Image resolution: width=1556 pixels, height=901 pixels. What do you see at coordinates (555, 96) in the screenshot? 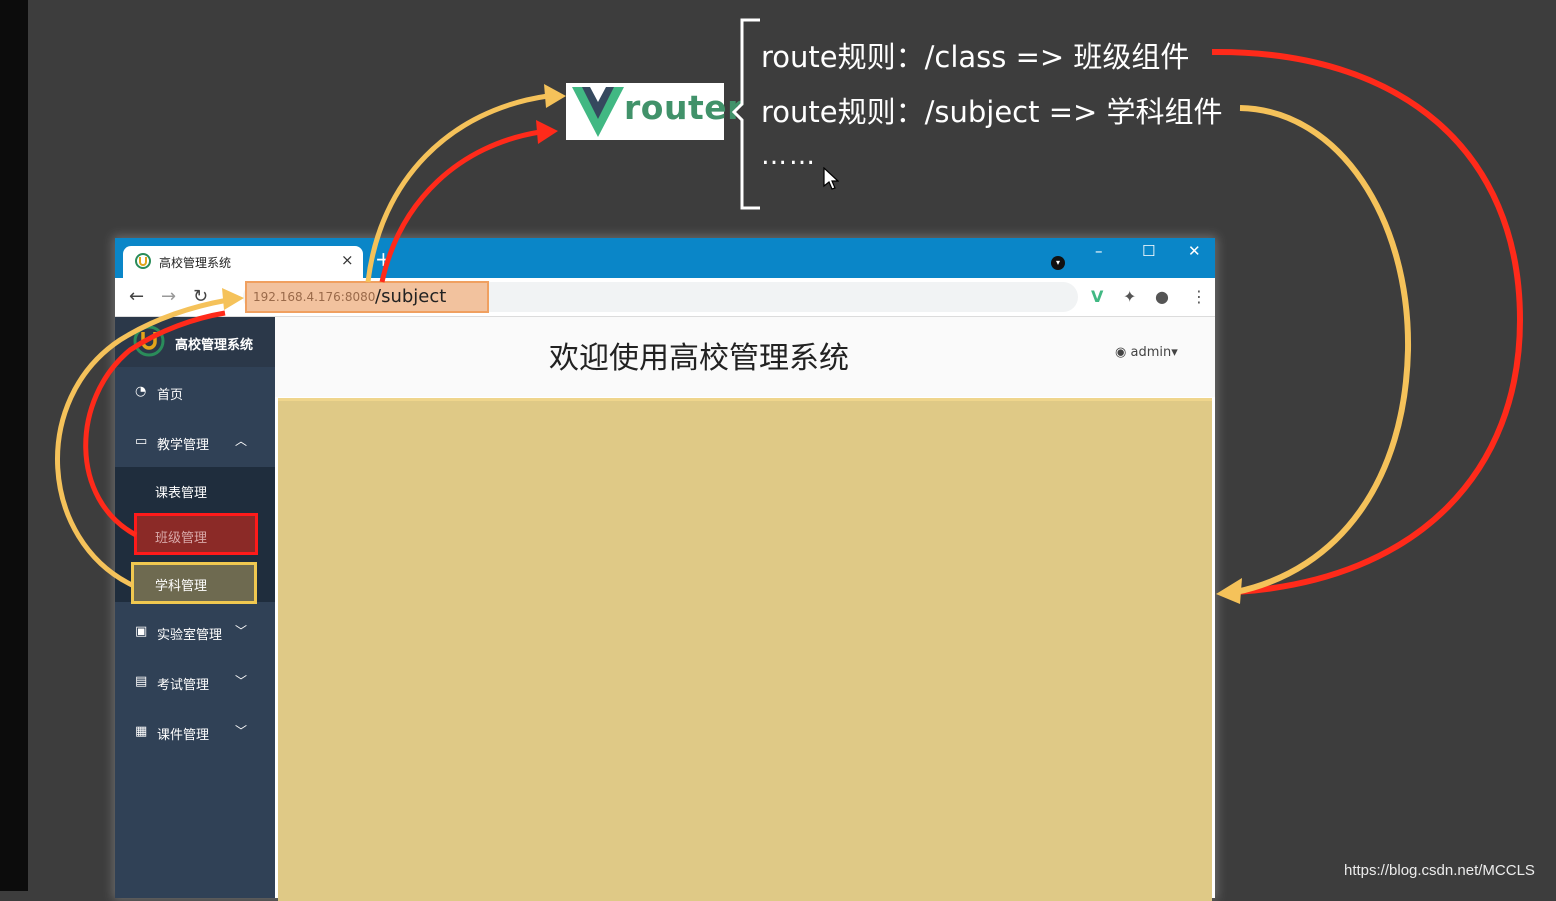
I see `arrow-head-yellow-router` at bounding box center [555, 96].